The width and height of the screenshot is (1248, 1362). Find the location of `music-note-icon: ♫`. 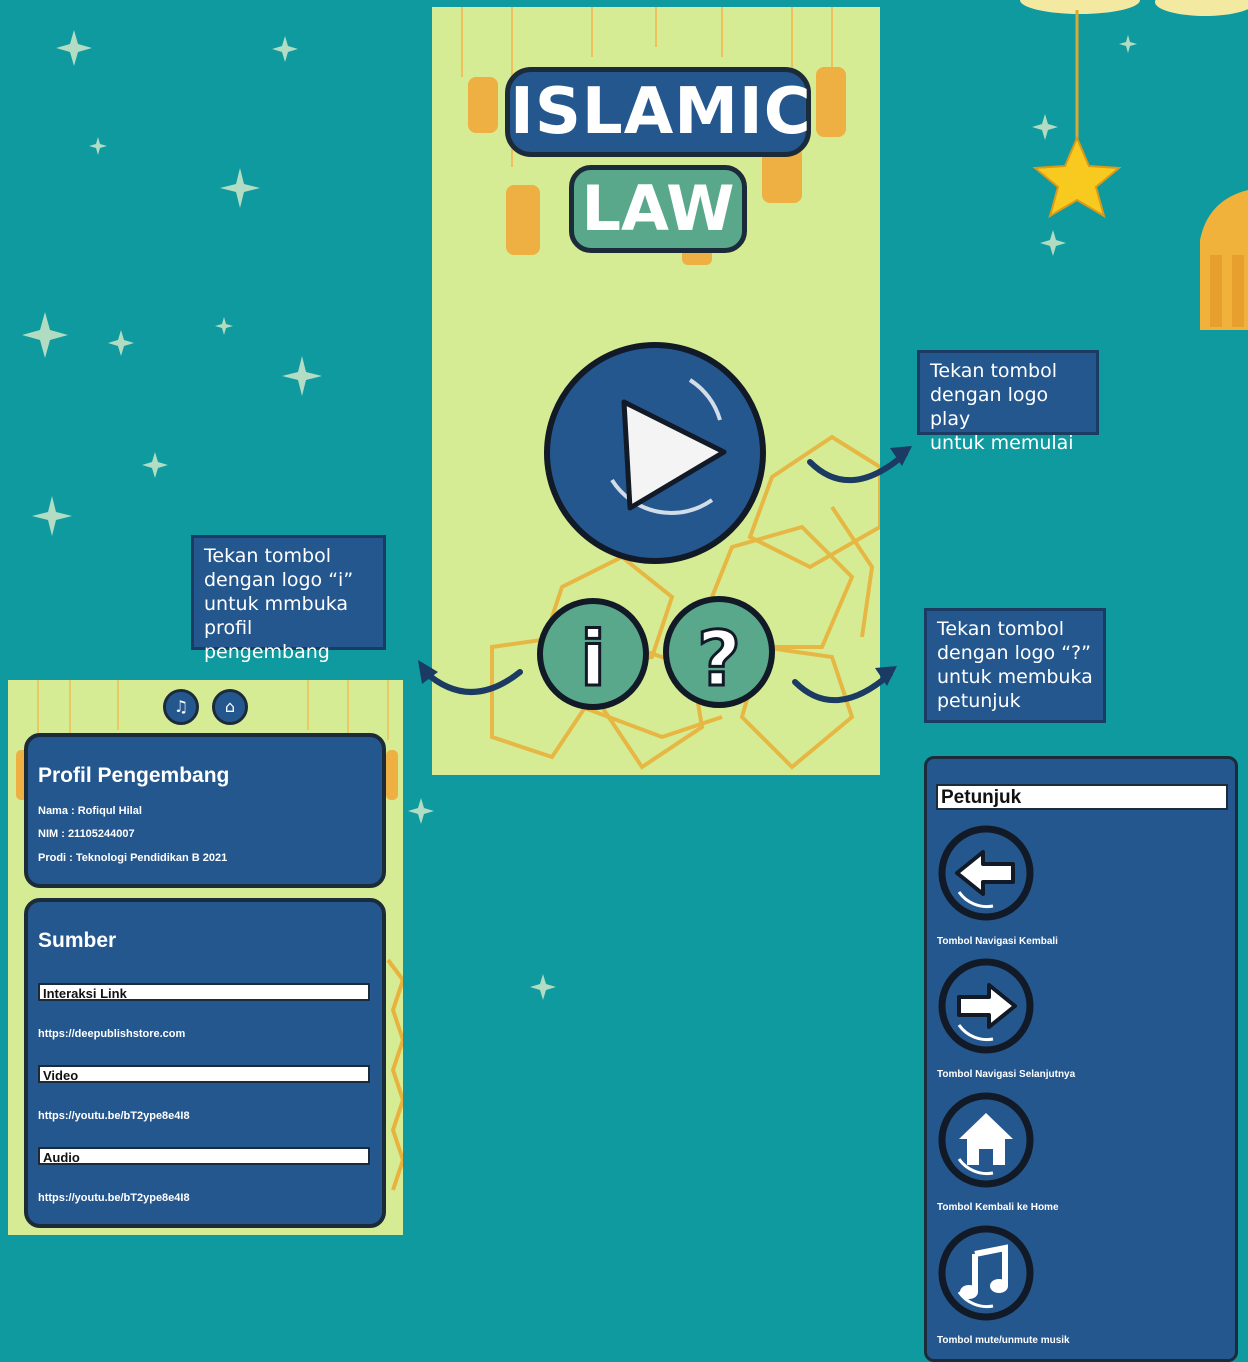

music-note-icon: ♫ is located at coordinates (181, 706).